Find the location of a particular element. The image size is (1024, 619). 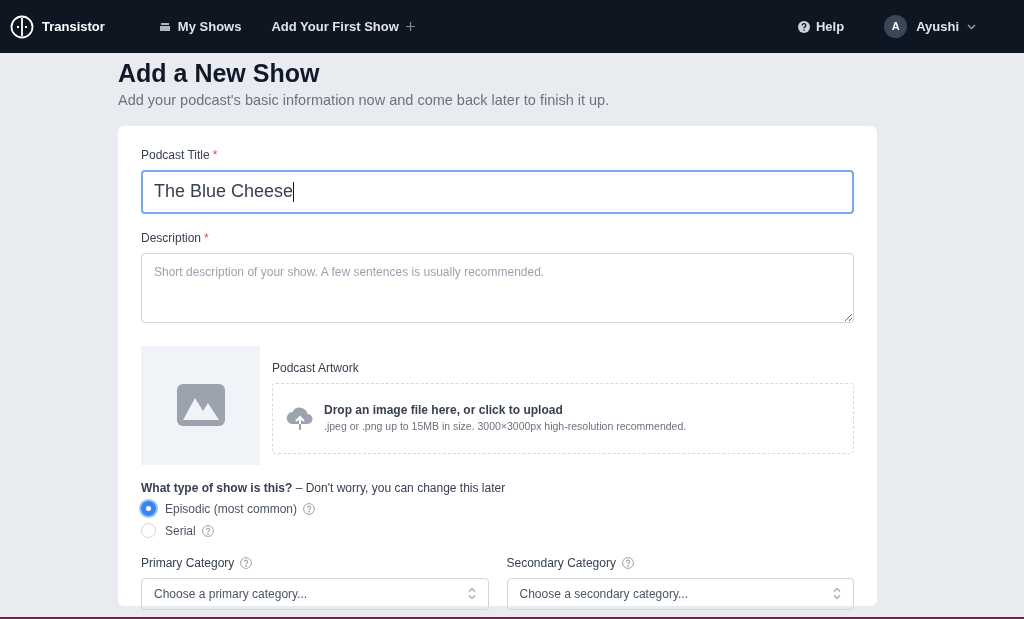

chevron-down-icon is located at coordinates (971, 26).